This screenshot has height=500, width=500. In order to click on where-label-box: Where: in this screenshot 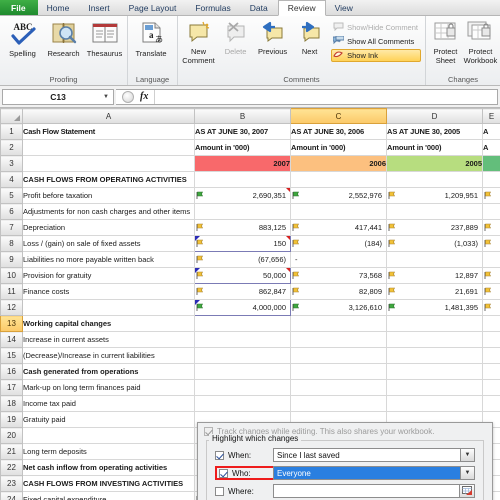, I will do `click(244, 491)`.